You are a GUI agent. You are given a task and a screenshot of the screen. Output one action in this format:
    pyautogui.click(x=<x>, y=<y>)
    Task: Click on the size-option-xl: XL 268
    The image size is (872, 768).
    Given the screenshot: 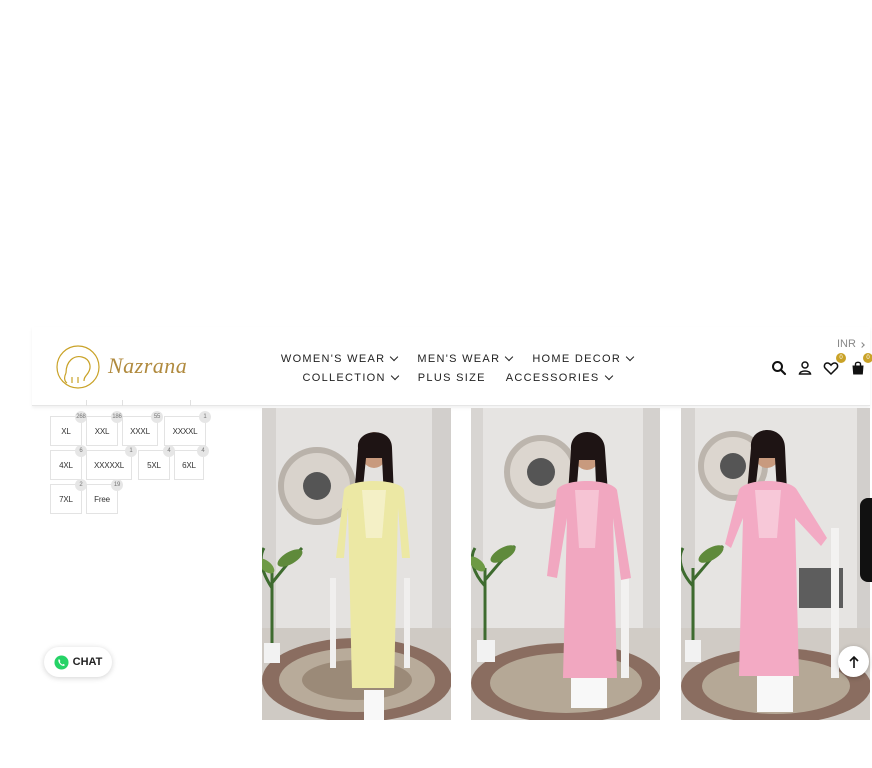 What is the action you would take?
    pyautogui.click(x=68, y=428)
    